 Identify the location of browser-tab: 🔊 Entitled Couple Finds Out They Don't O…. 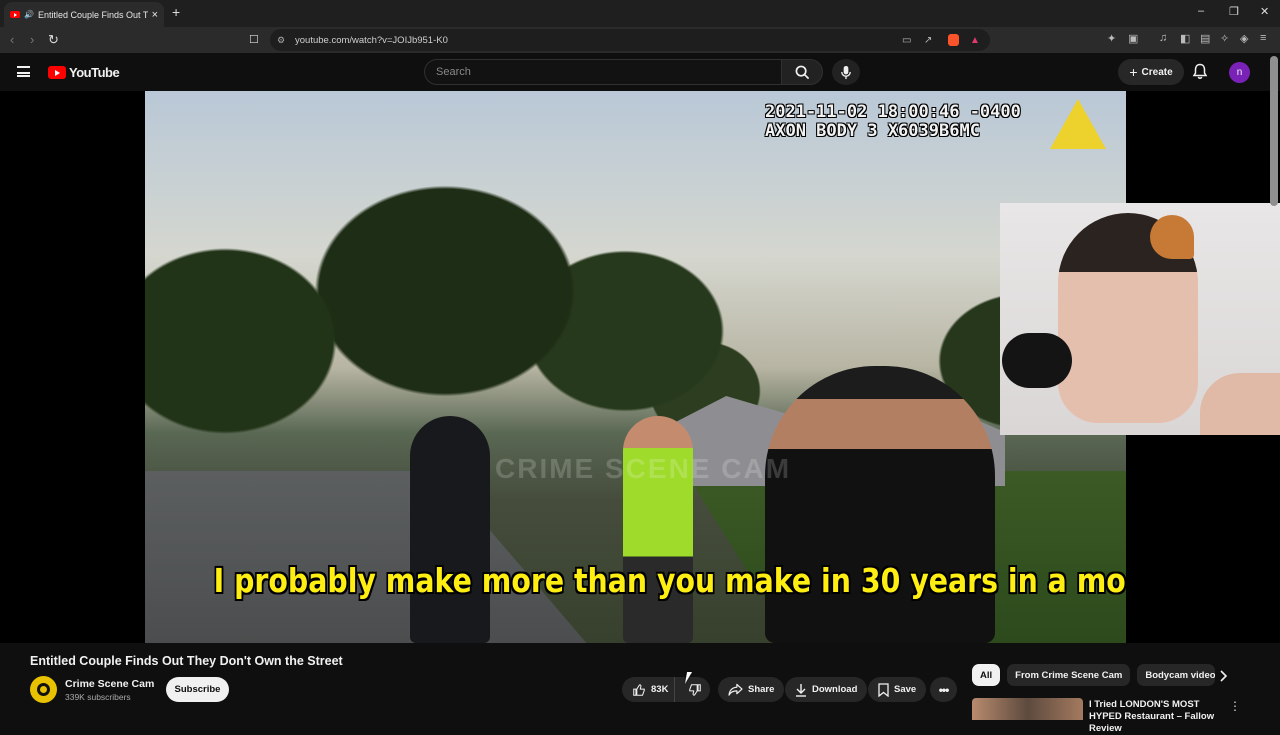
(84, 14).